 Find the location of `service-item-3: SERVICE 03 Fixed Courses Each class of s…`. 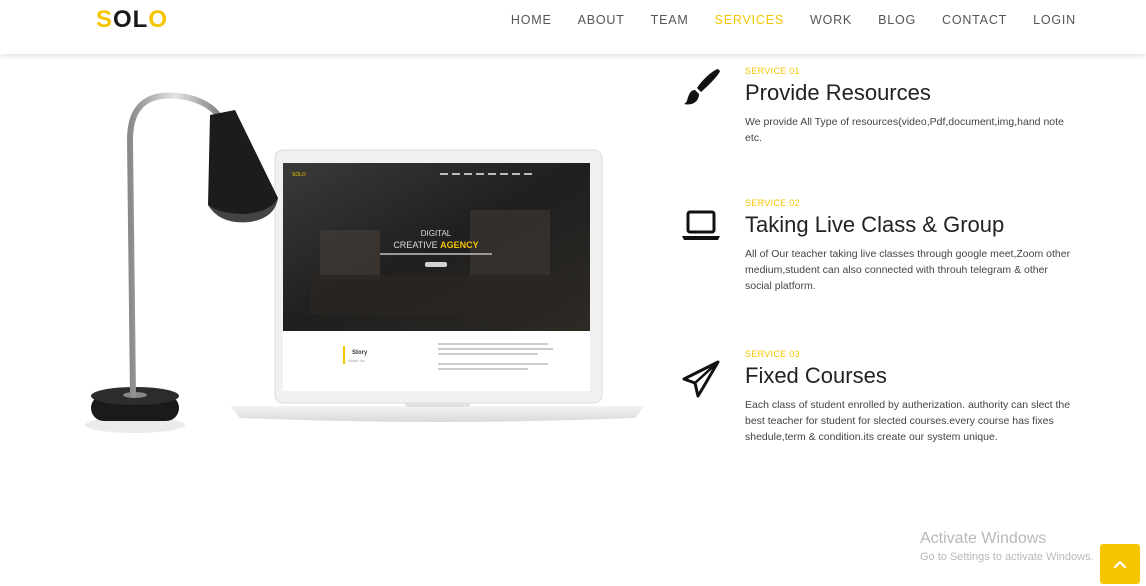

service-item-3: SERVICE 03 Fixed Courses Each class of s… is located at coordinates (880, 414).